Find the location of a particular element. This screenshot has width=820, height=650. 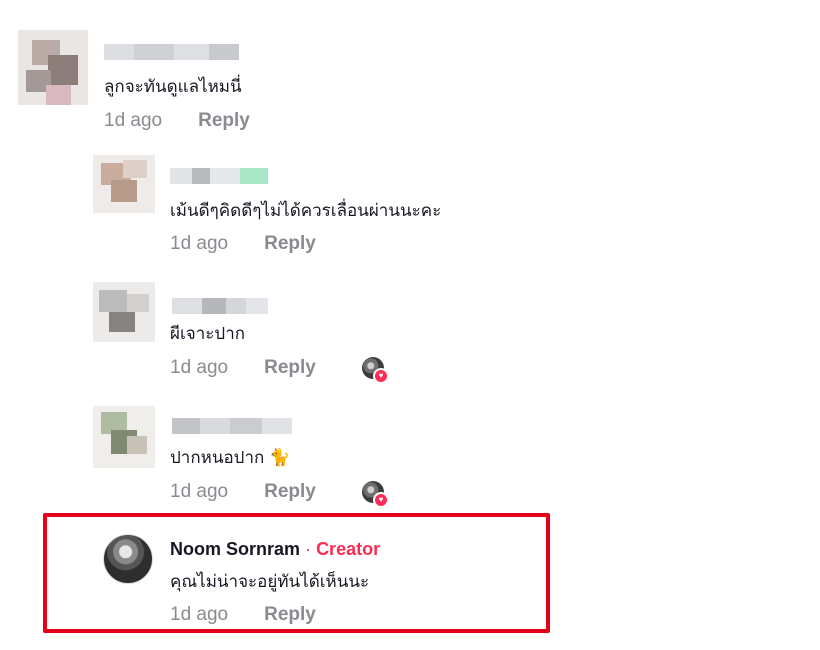

comment-text: เม้นดีๆคิดดีๆไม่ได้ควรเลื่อนผ่านนะคะ is located at coordinates (306, 210).